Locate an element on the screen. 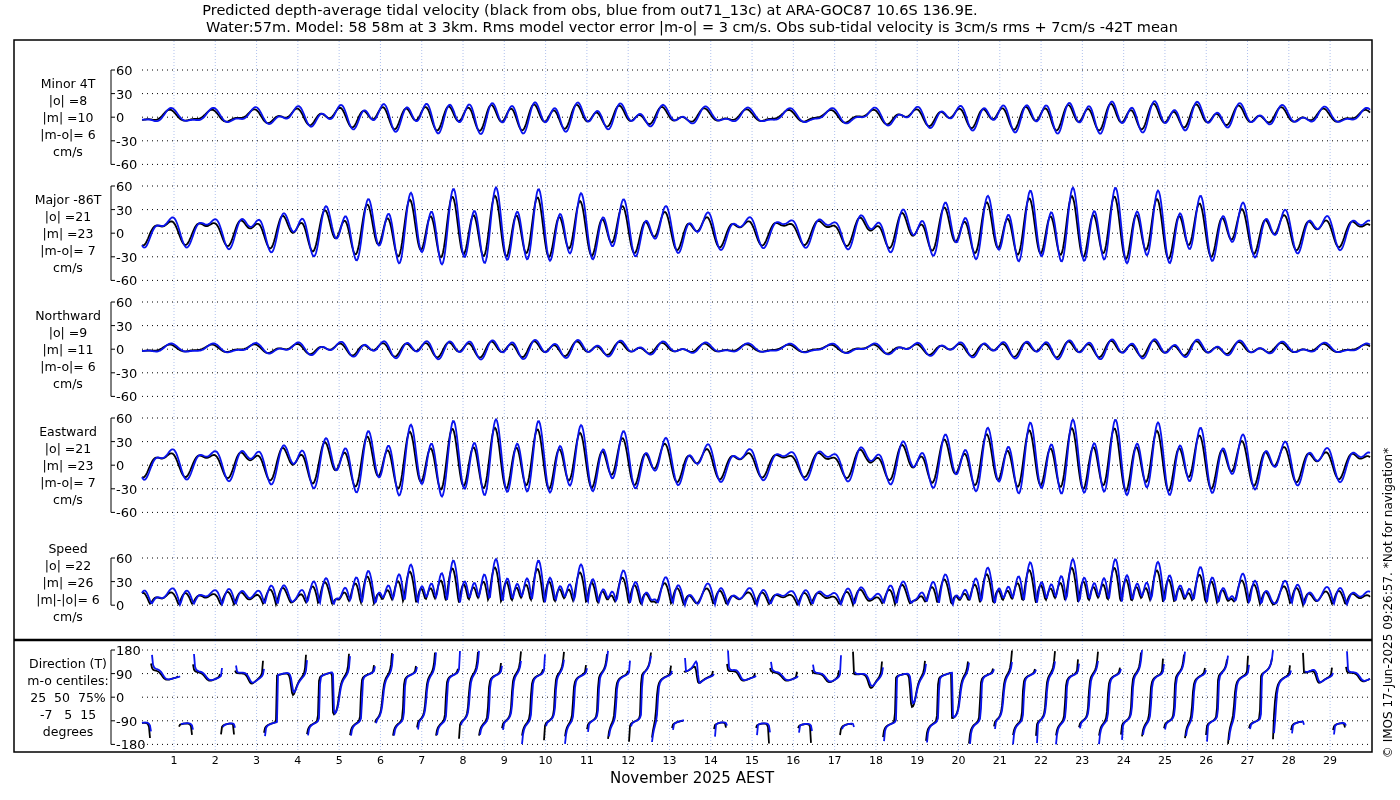  panel-label: Speed |o| =22 |m| =26 |m|-|o|= 6 cm/s is located at coordinates (68, 582).